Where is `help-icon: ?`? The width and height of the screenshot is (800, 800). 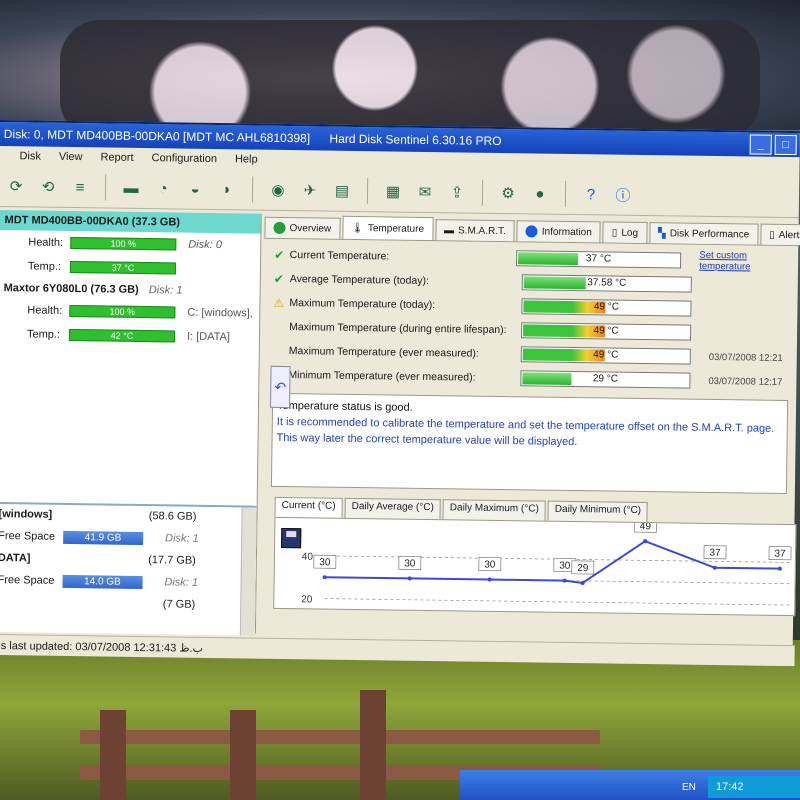 help-icon: ? is located at coordinates (591, 194).